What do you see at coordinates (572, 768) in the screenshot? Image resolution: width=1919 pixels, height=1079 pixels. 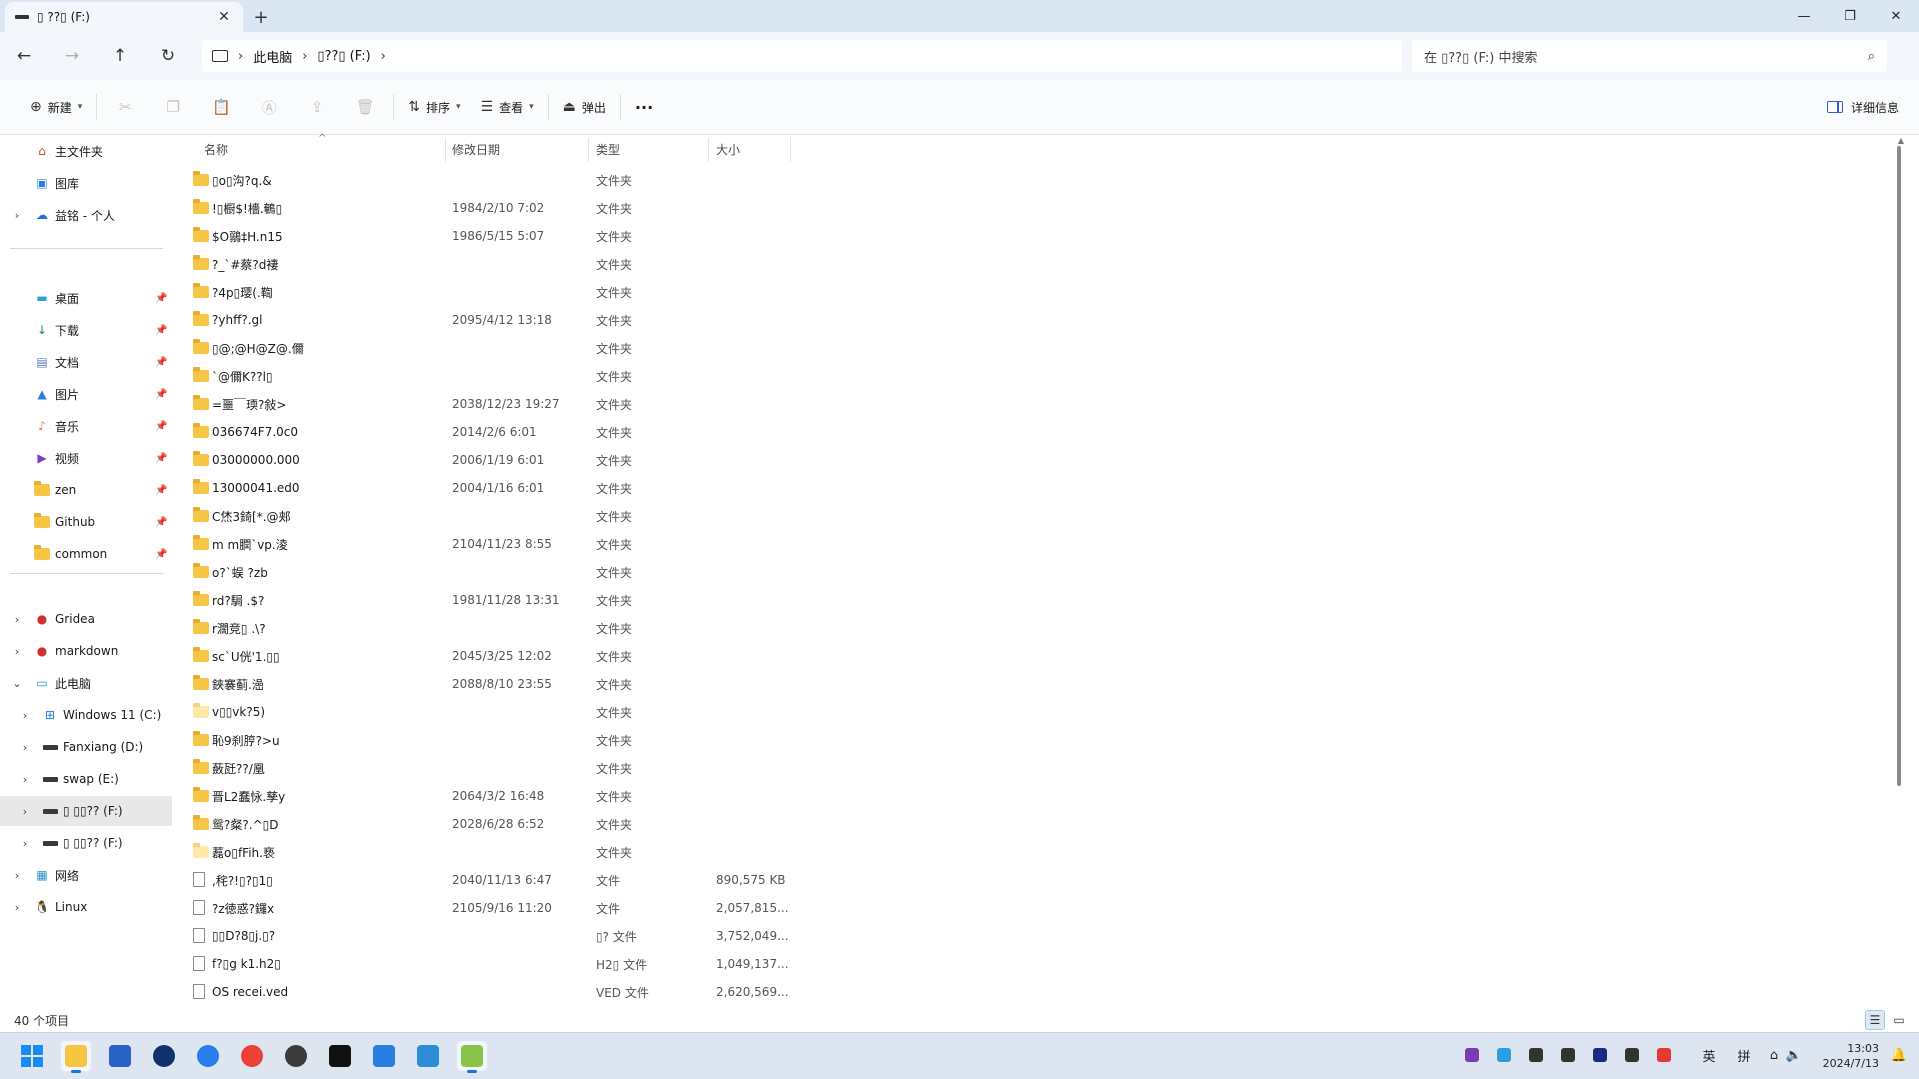 I see `table-row: 蘞瓩??/凰 文件夹` at bounding box center [572, 768].